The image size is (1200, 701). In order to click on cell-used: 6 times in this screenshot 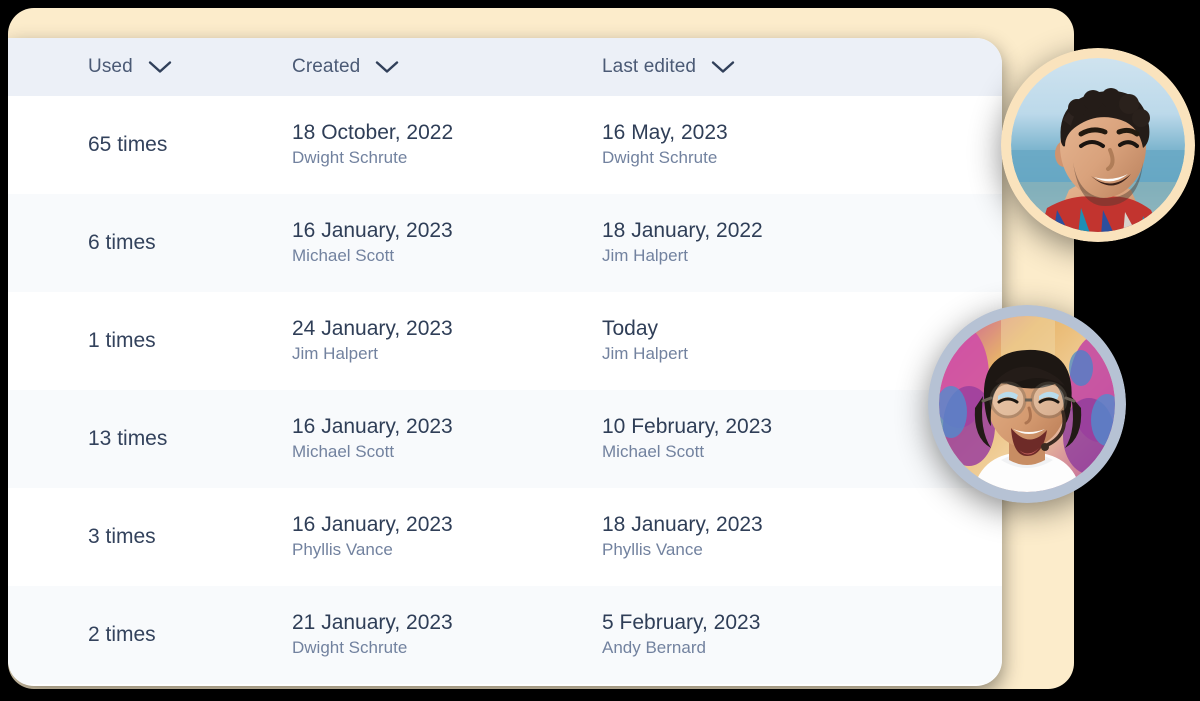, I will do `click(150, 243)`.